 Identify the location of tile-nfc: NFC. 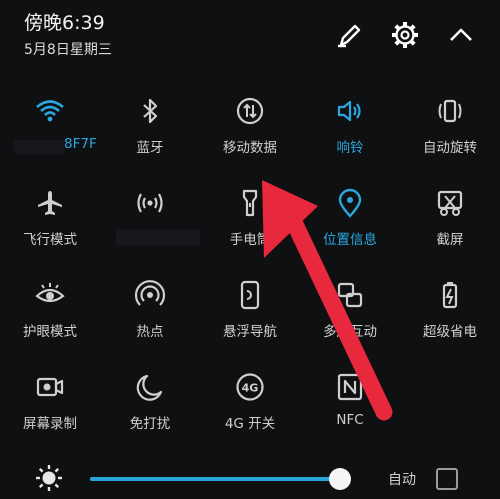
(350, 409).